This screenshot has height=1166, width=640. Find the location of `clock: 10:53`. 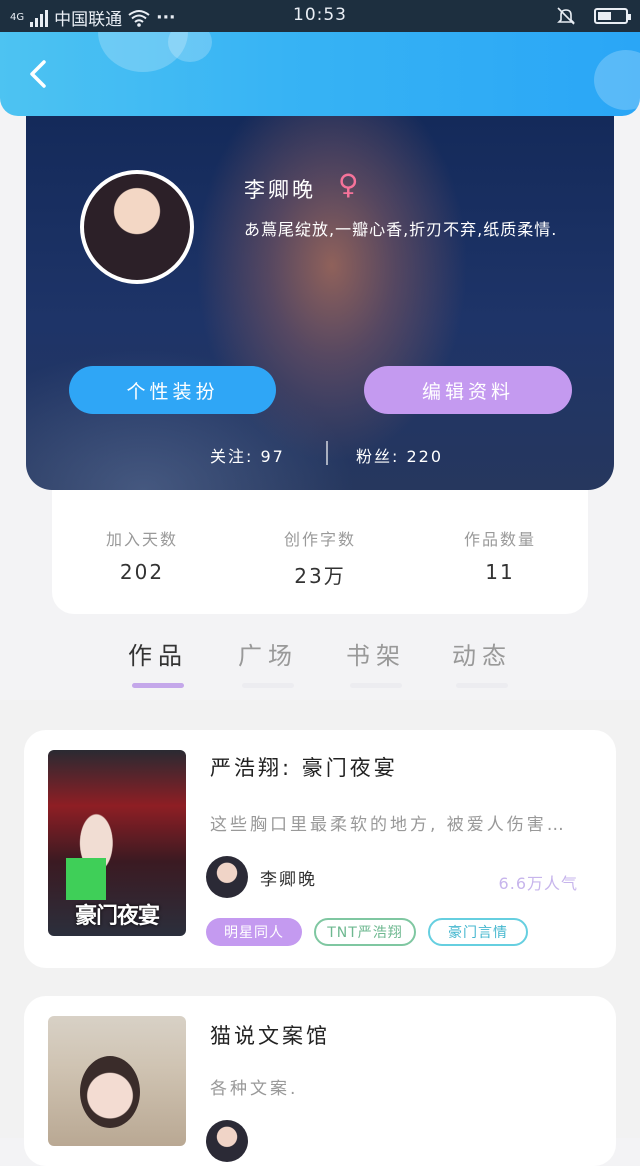

clock: 10:53 is located at coordinates (320, 15).